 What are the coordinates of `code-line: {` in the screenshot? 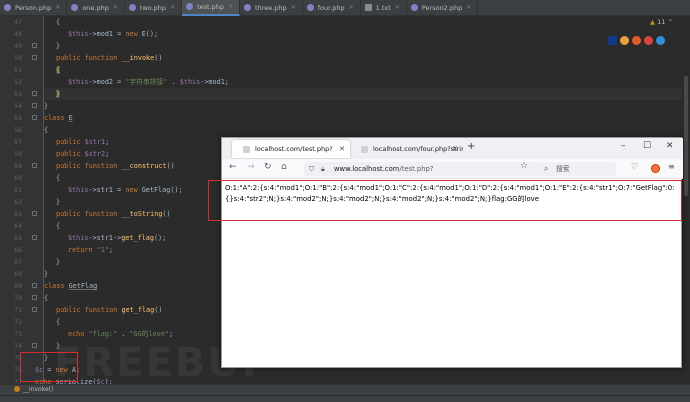 It's located at (58, 70).